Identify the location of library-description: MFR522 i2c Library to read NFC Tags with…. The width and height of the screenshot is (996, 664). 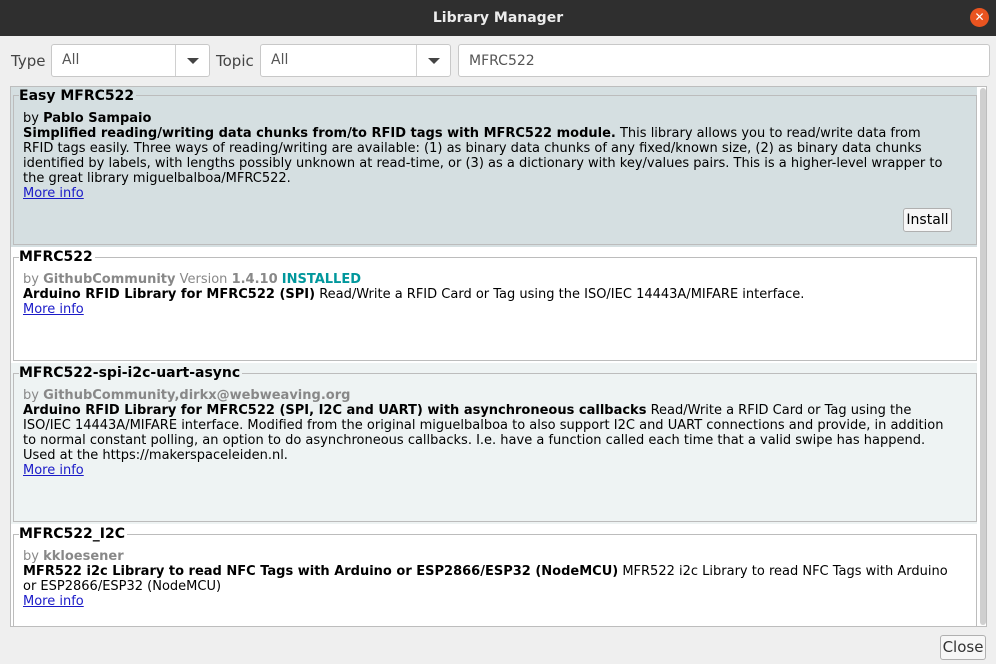
(488, 579).